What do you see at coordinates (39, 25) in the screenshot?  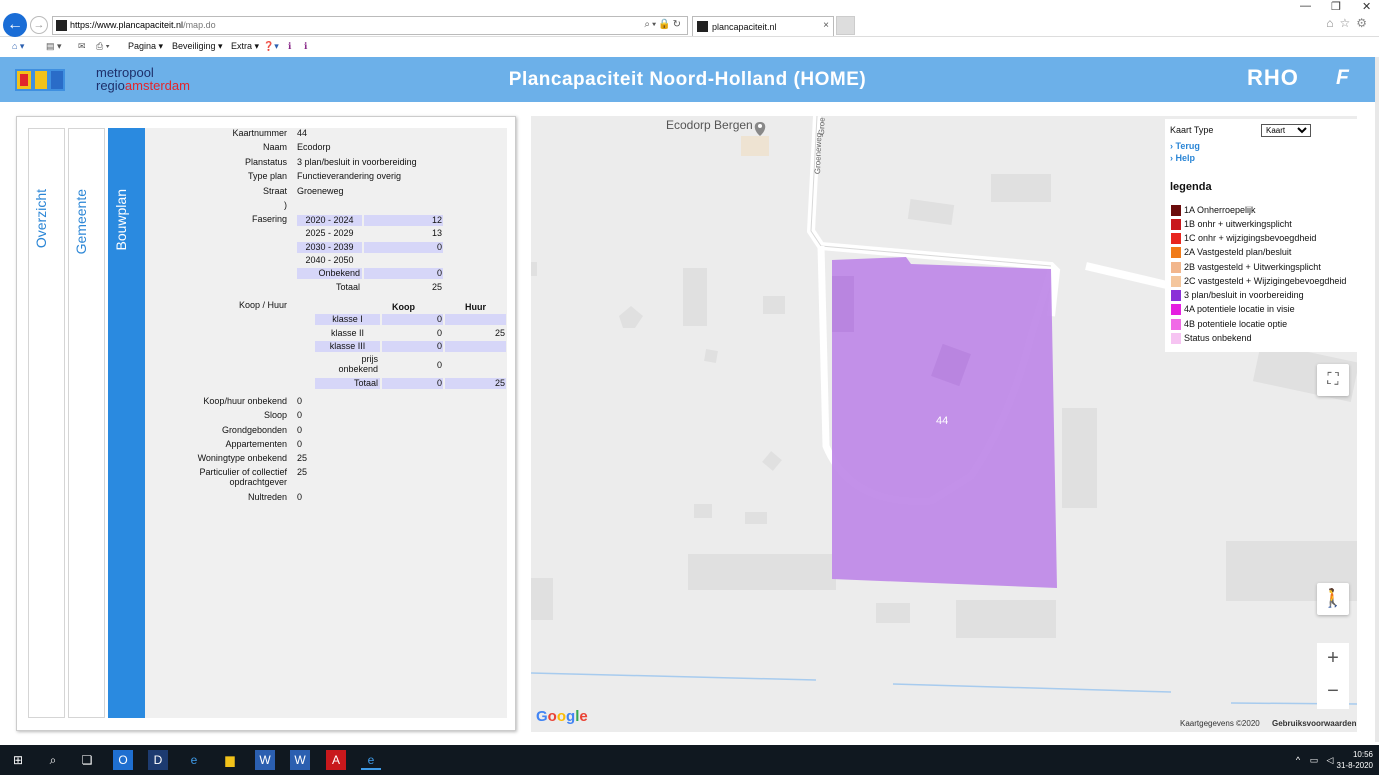 I see `forward-button: →` at bounding box center [39, 25].